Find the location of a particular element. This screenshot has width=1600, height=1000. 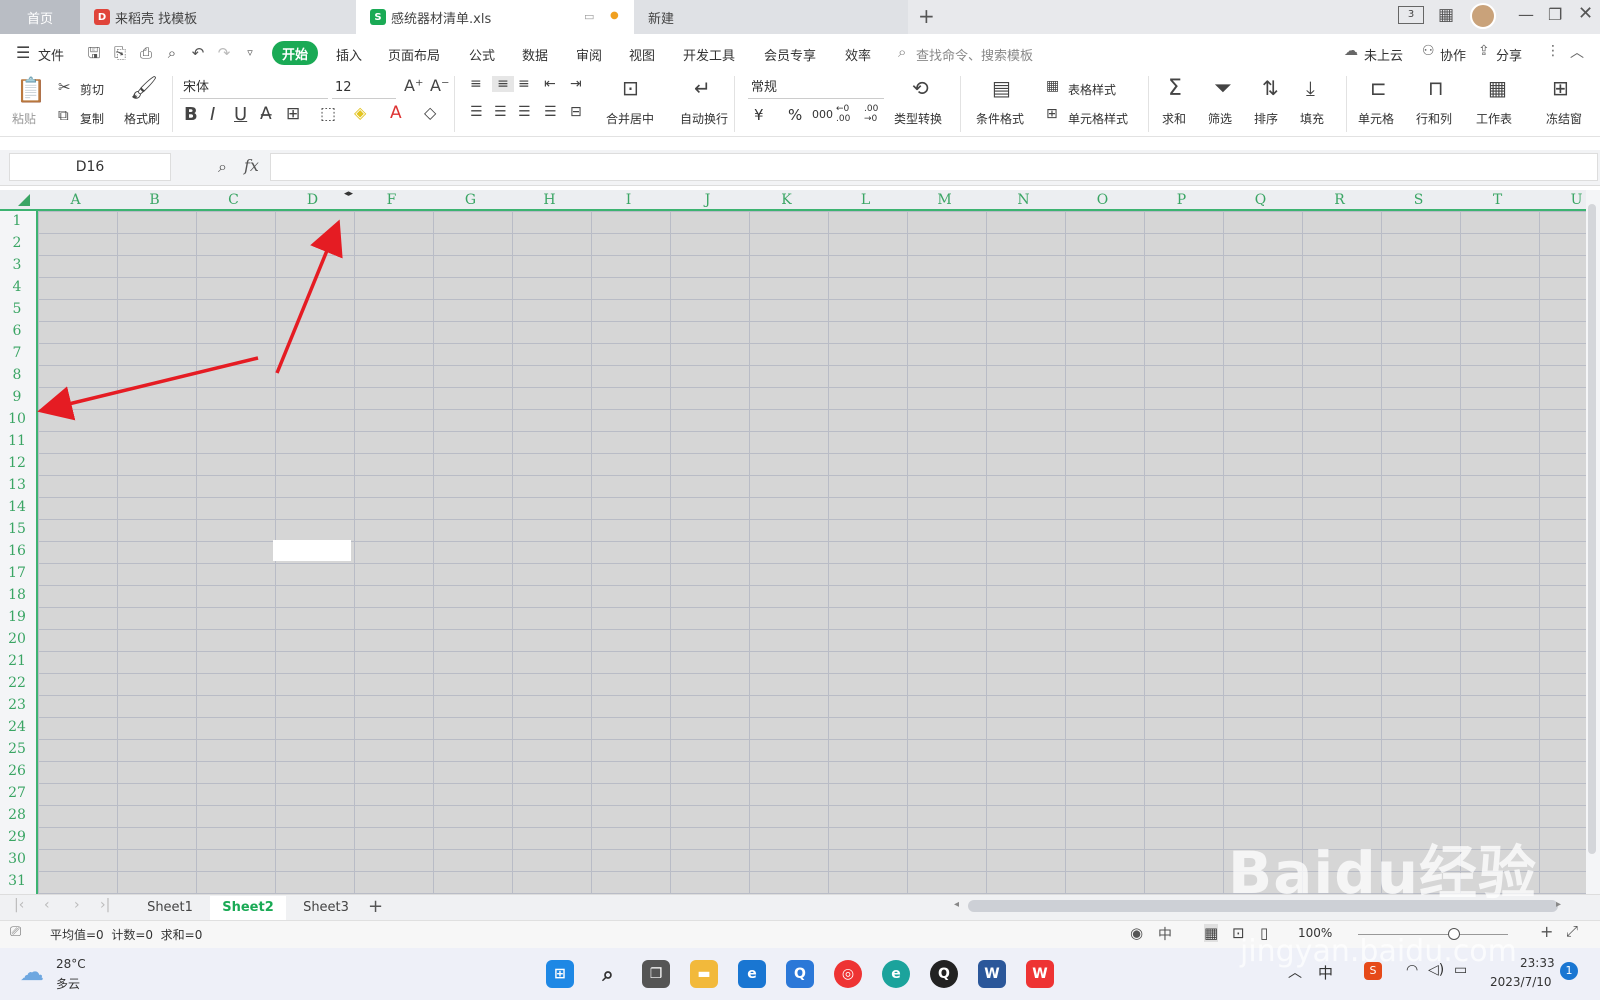

file-explorer-icon: ▬ is located at coordinates (704, 974).